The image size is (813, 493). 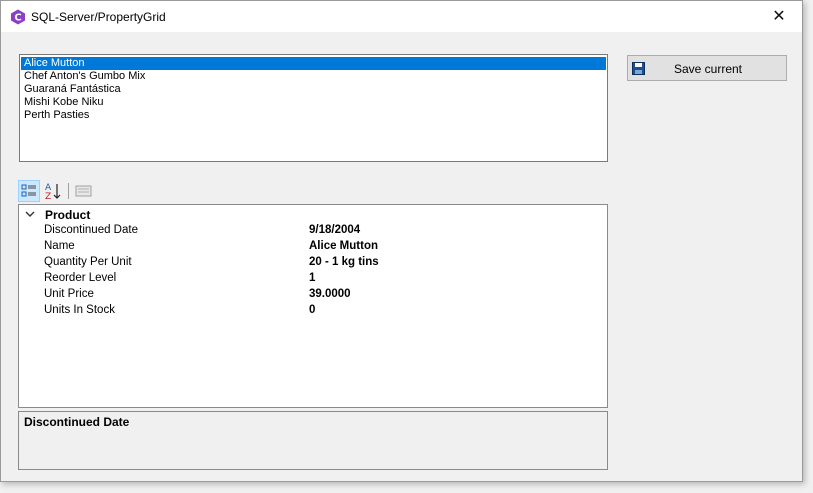 I want to click on help-title: Discontinued Date, so click(x=77, y=422).